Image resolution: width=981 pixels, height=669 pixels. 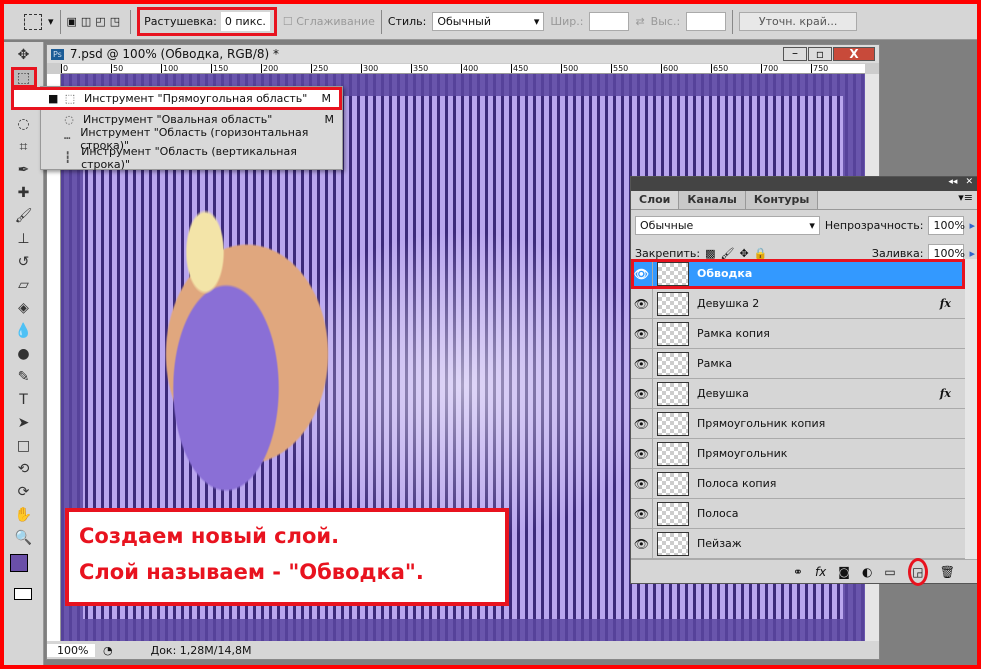 What do you see at coordinates (245, 21) in the screenshot?
I see `feather-input: 0 пикс.` at bounding box center [245, 21].